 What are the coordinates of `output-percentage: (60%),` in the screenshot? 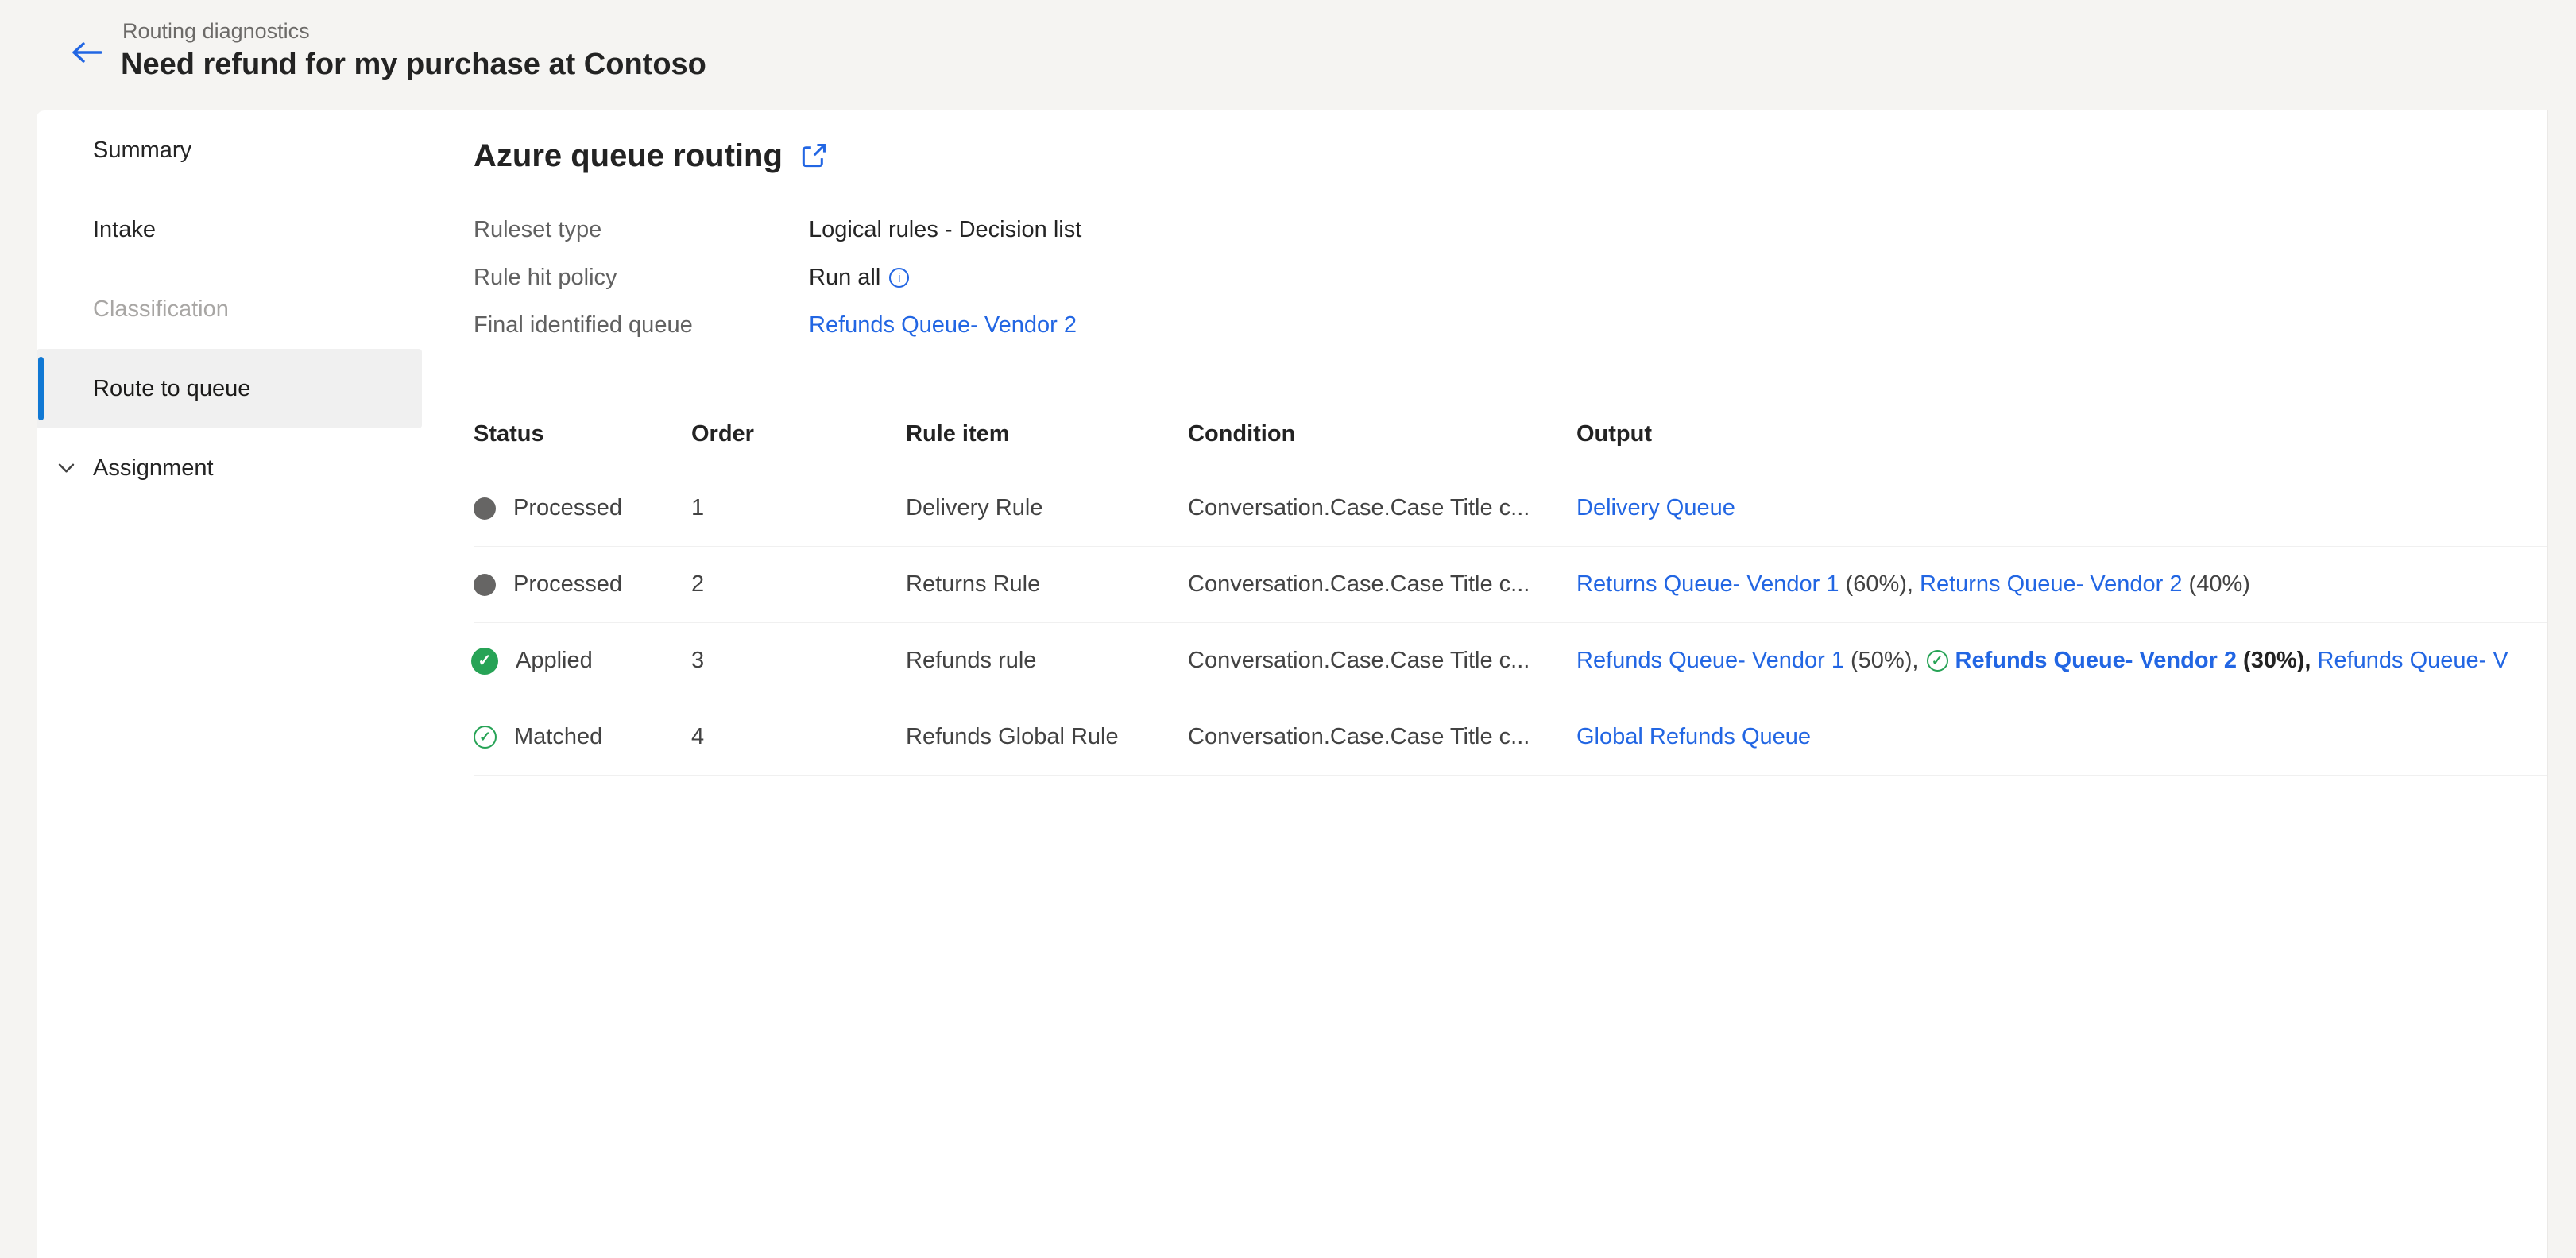 It's located at (1880, 584).